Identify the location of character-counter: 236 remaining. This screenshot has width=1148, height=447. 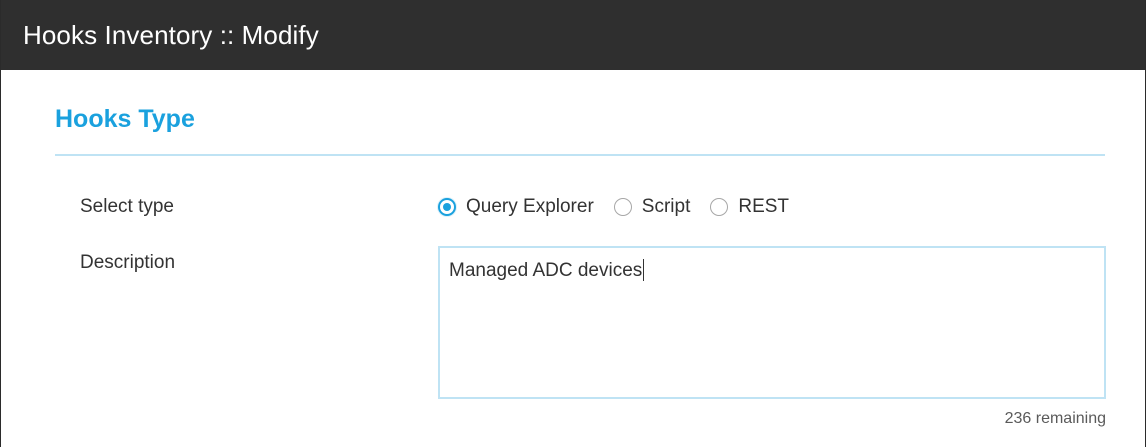
(1055, 418).